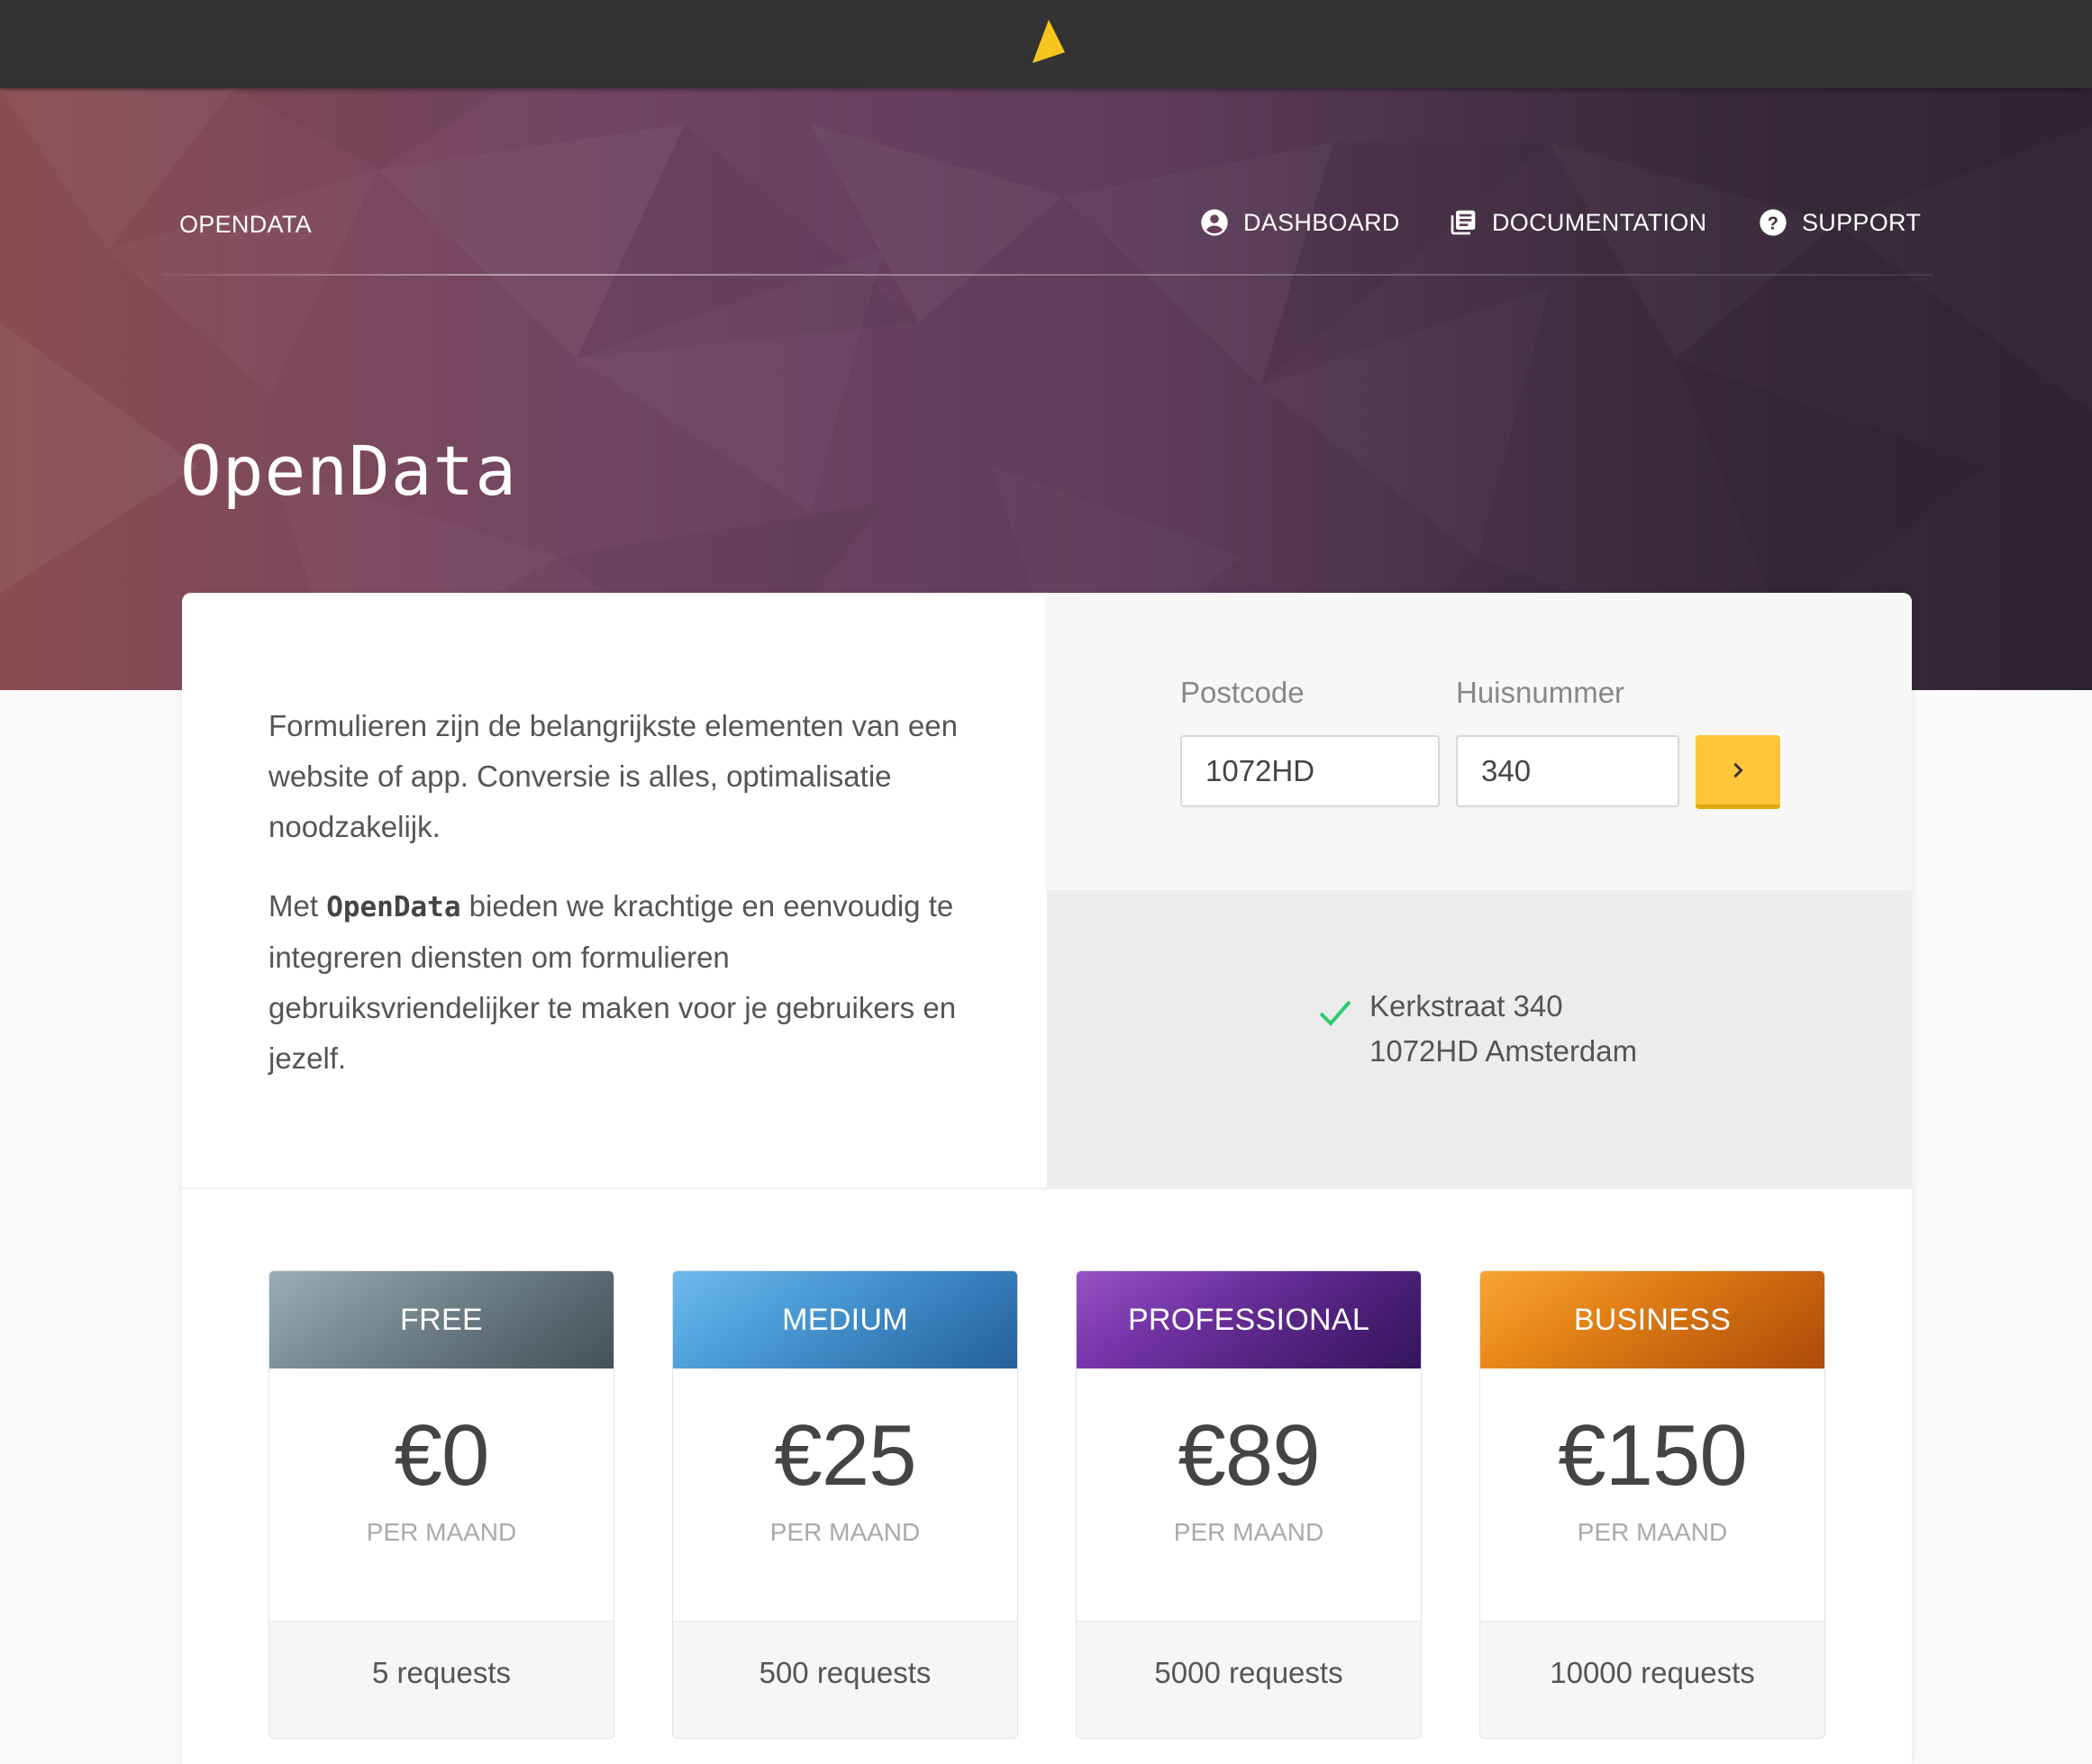 Image resolution: width=2092 pixels, height=1764 pixels. I want to click on plan-name: MEDIUM, so click(845, 1320).